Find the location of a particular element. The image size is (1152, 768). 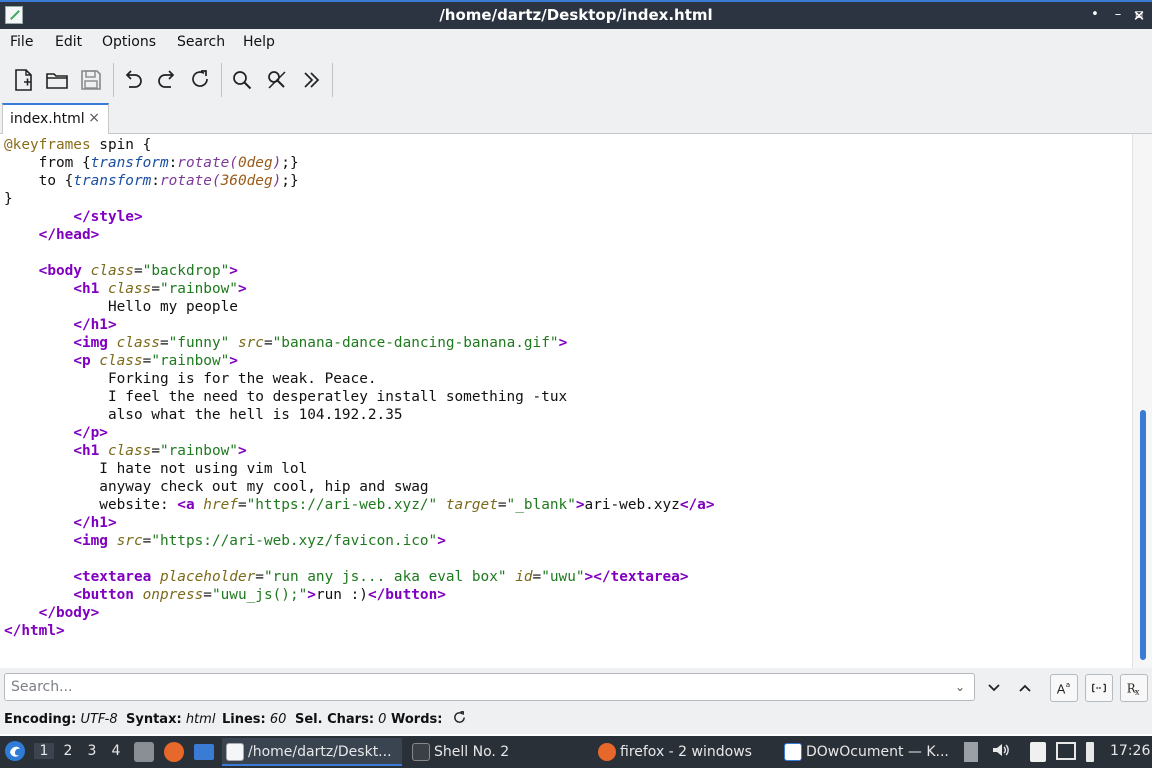

code-line: anyway check out my cool, hip and swag is located at coordinates (216, 487).